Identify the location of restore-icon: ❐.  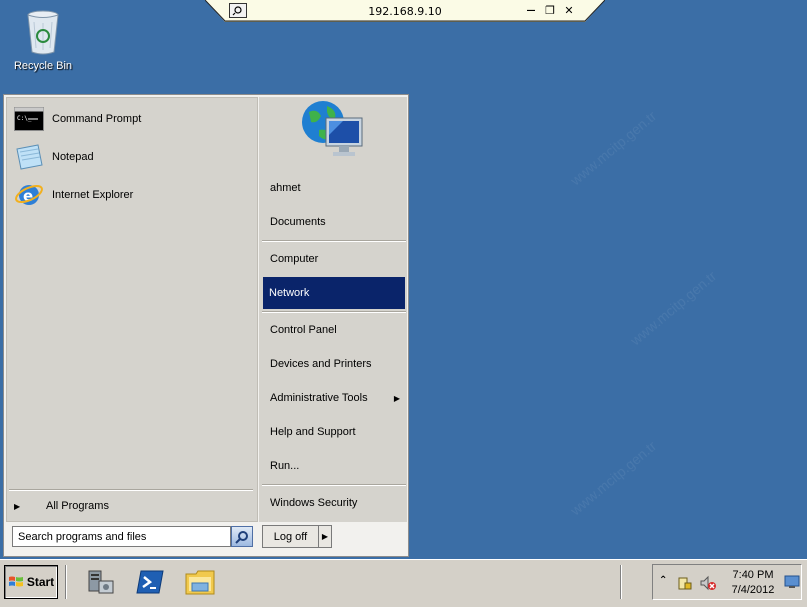
(550, 10).